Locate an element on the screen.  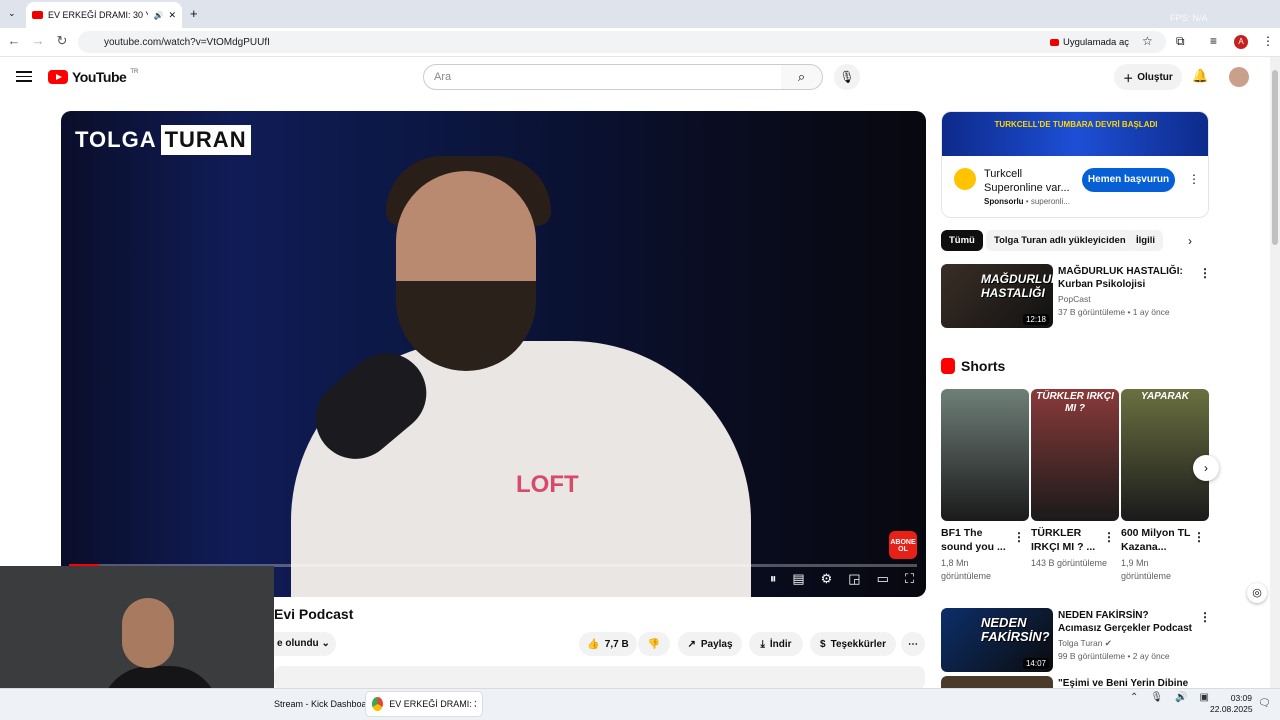
fullscreen-icon: ⛶ is located at coordinates (909, 579).